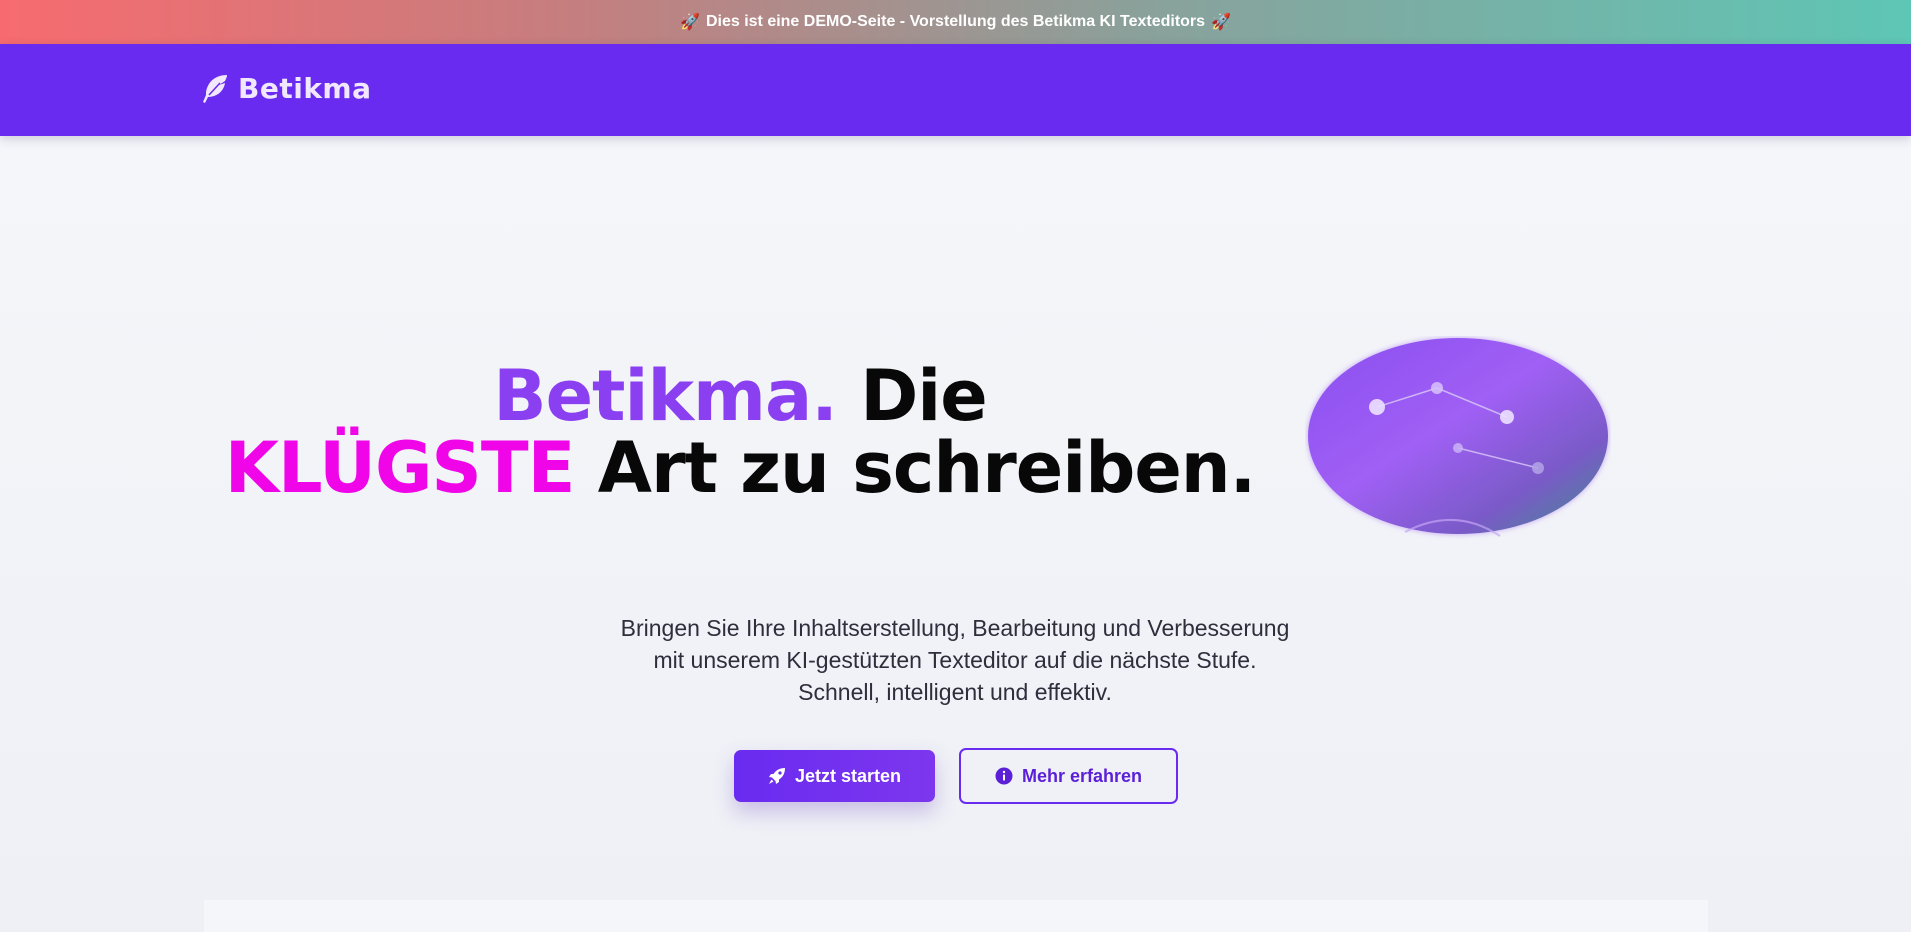 The height and width of the screenshot is (932, 1911). I want to click on brand-name: Betikma, so click(305, 88).